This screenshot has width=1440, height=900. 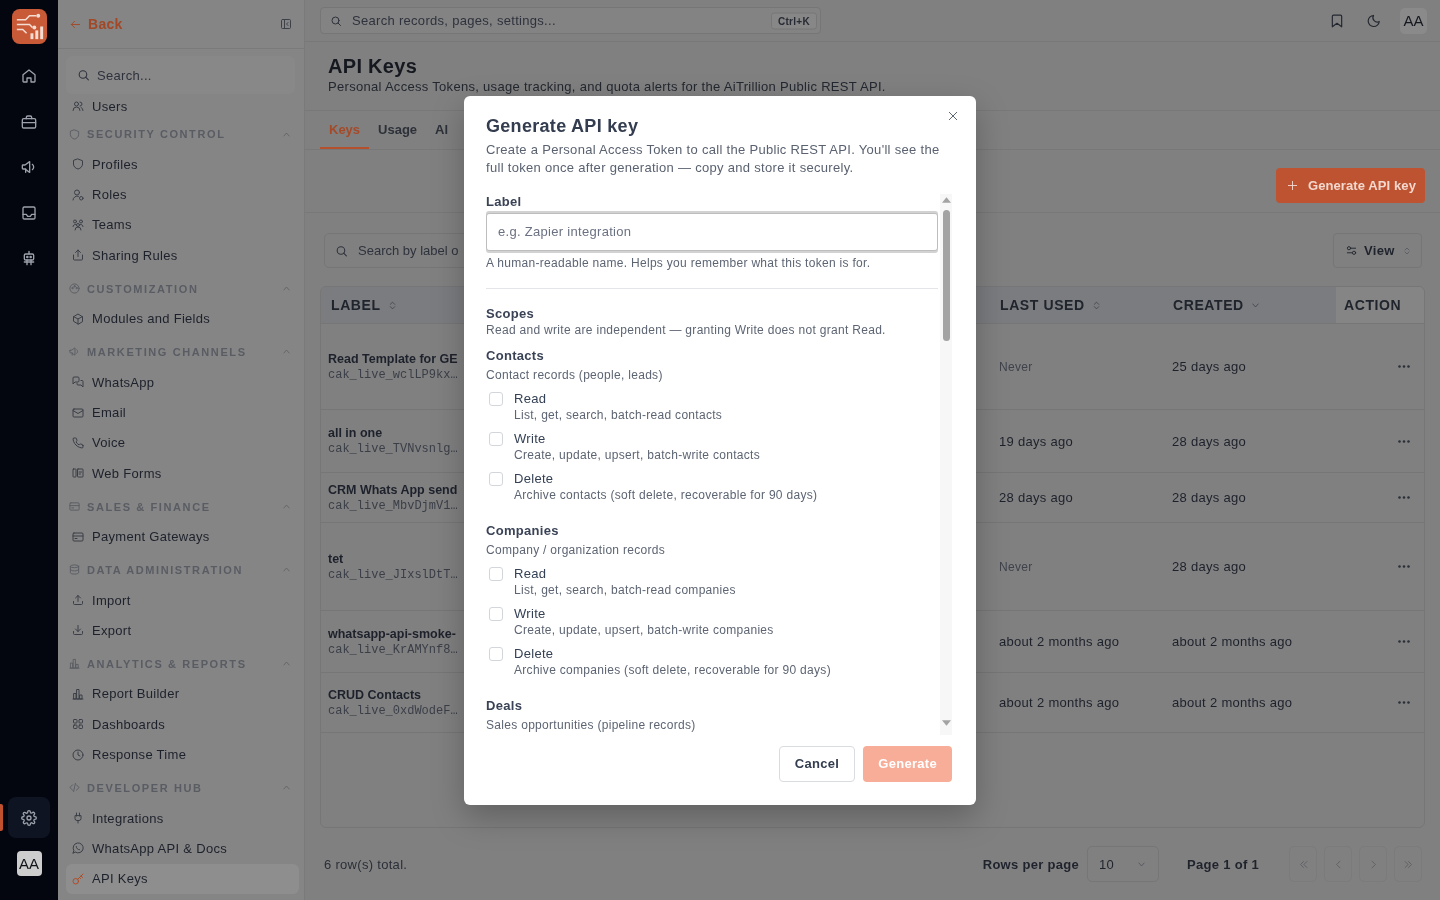 I want to click on permission-description: Create, update, upsert, batch-write companies, so click(x=644, y=630).